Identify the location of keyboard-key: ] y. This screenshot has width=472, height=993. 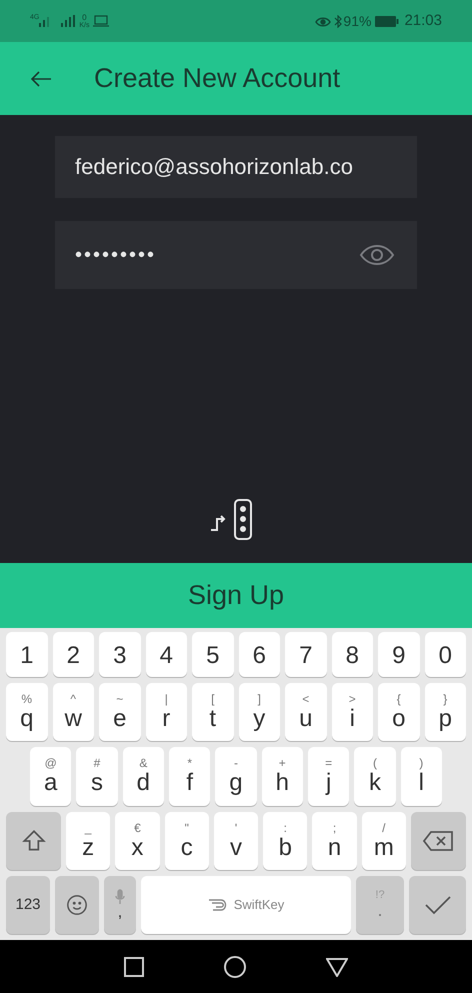
(259, 712).